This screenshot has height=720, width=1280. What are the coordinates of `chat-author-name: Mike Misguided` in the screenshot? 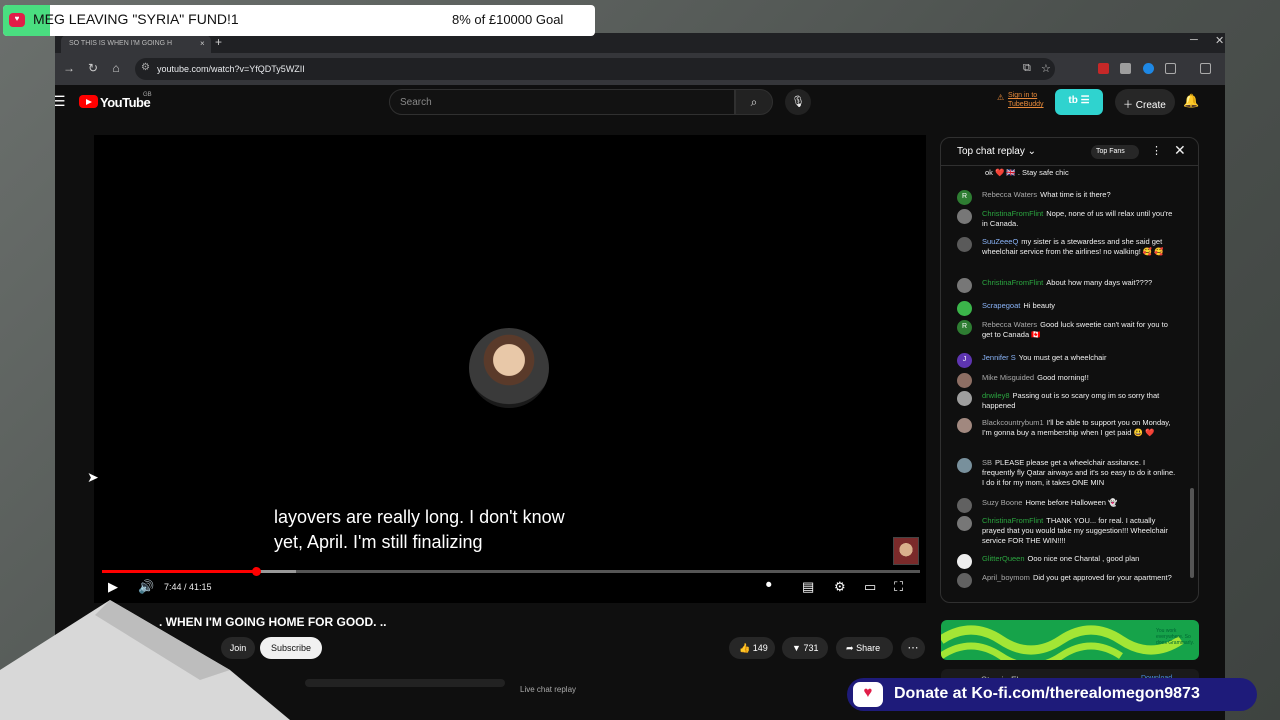 It's located at (1008, 377).